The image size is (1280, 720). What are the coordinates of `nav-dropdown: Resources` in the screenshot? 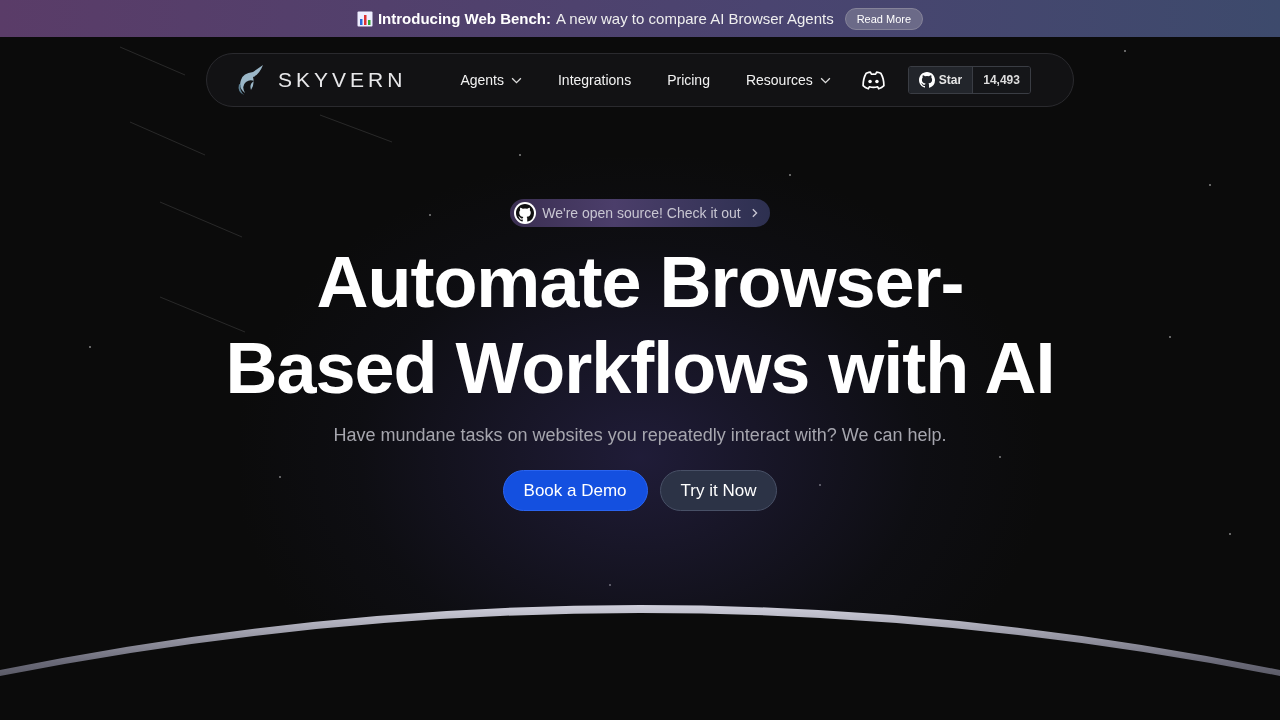 It's located at (788, 80).